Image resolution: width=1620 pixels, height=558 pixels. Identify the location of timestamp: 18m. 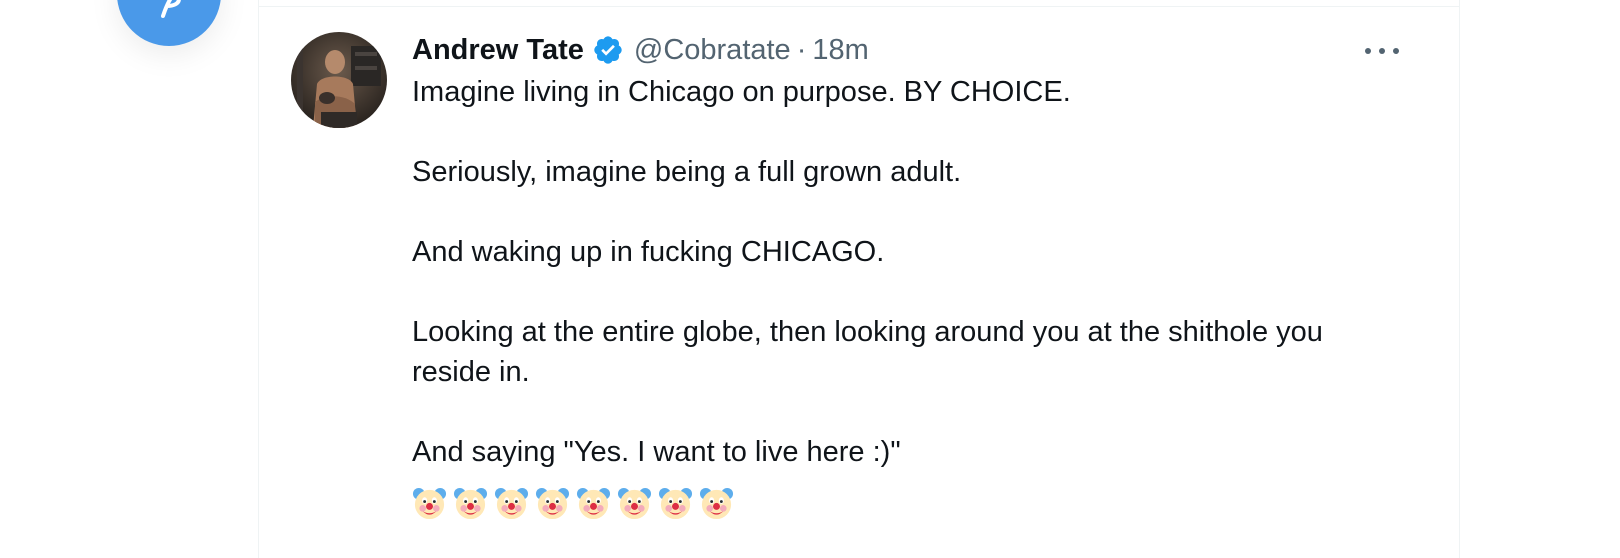
(840, 50).